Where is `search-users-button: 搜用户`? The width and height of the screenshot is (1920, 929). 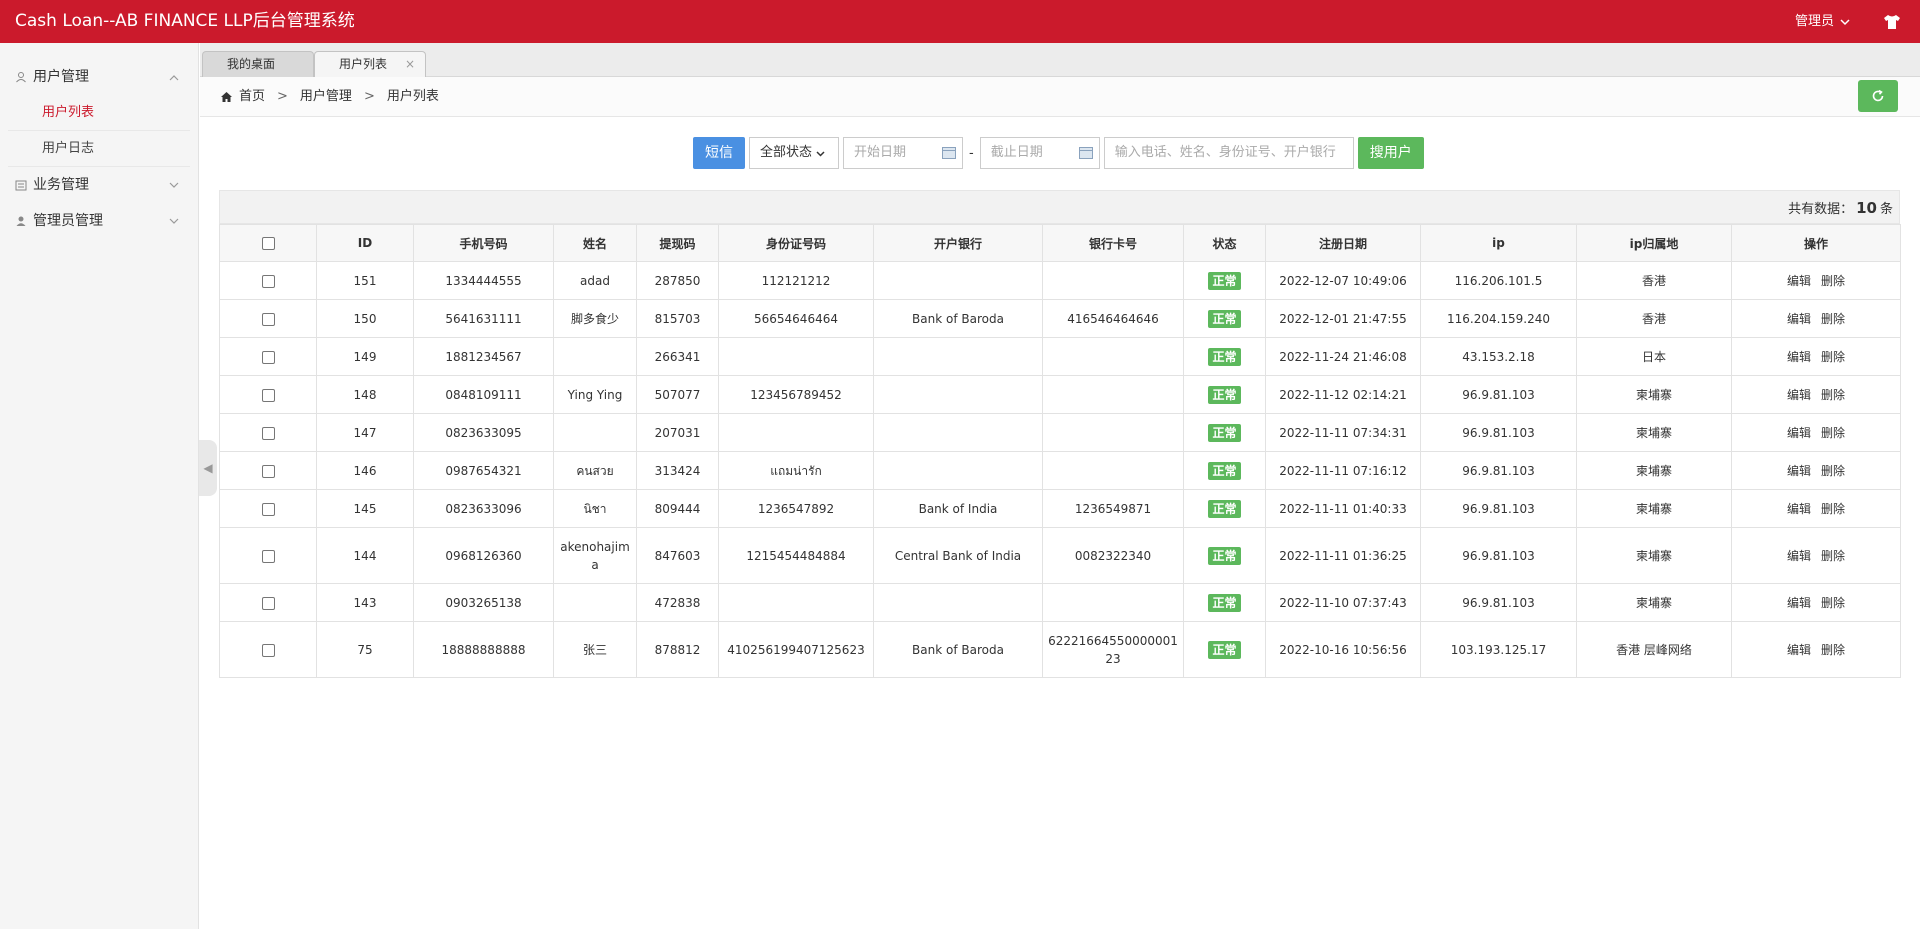 search-users-button: 搜用户 is located at coordinates (1390, 153).